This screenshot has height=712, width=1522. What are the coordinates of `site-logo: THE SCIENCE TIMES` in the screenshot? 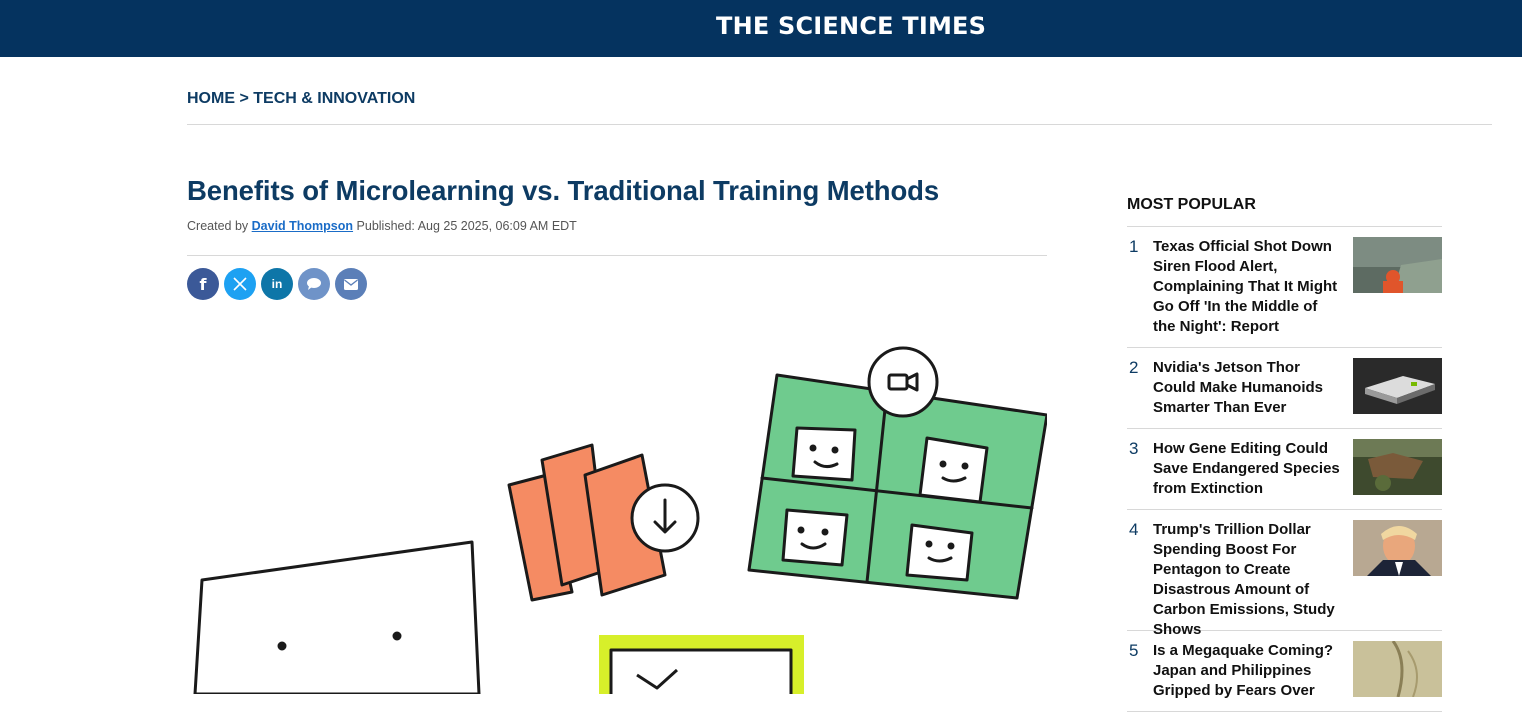 It's located at (851, 26).